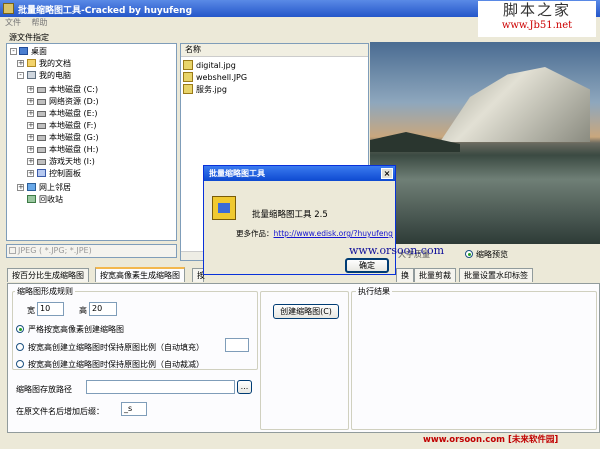 Image resolution: width=600 pixels, height=449 pixels. I want to click on suffix-input: _s, so click(134, 409).